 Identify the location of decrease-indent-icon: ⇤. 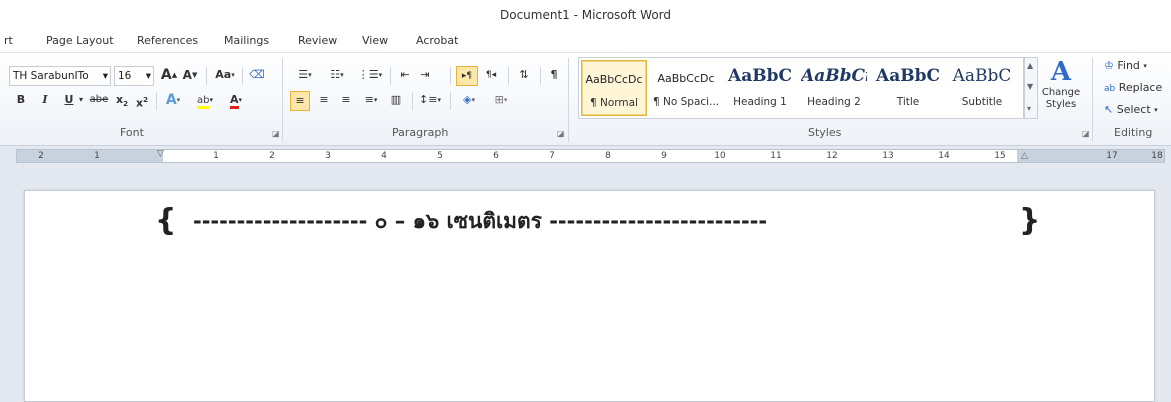
(405, 76).